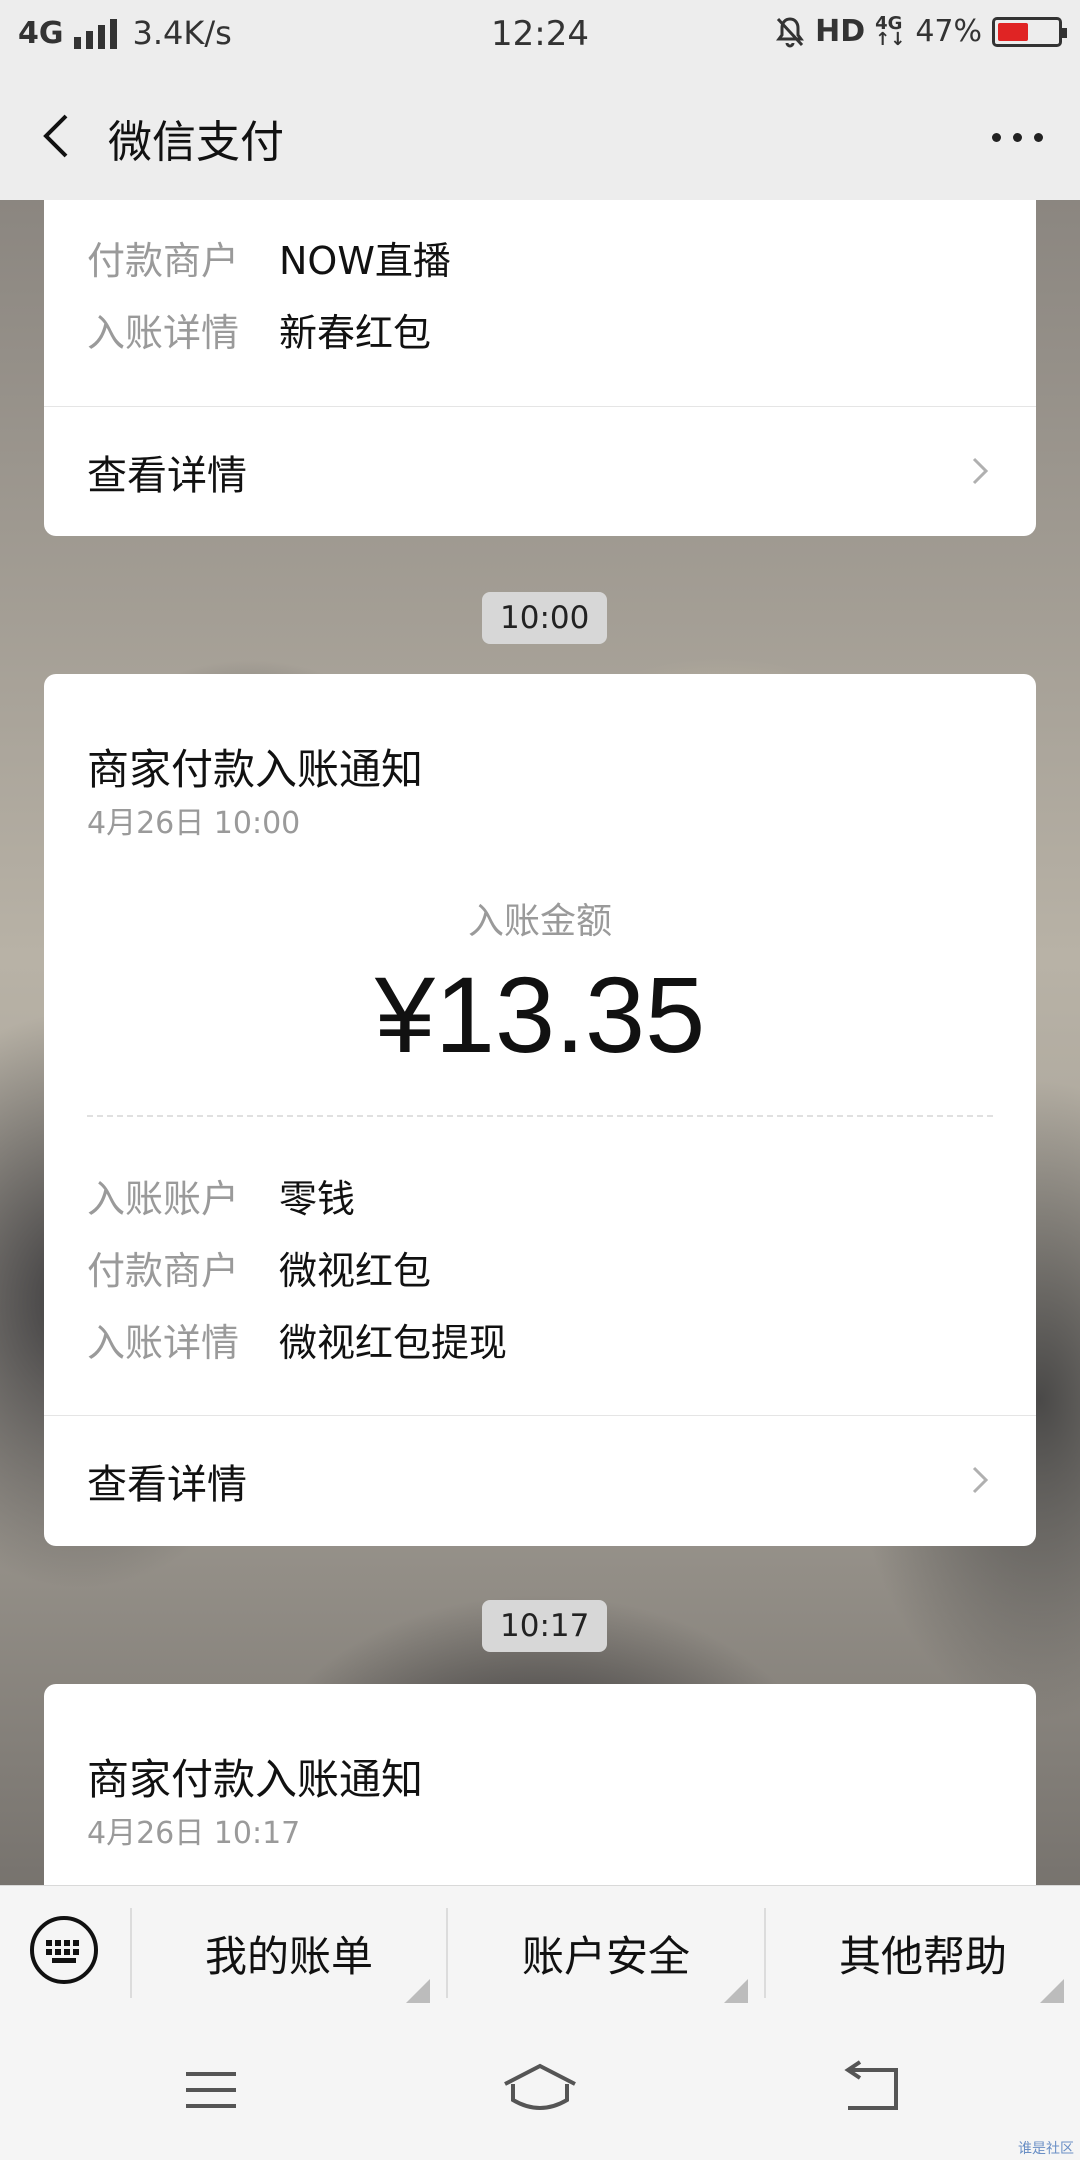 The width and height of the screenshot is (1080, 2160). Describe the element at coordinates (355, 1271) in the screenshot. I see `row-value: 微视红包` at that location.